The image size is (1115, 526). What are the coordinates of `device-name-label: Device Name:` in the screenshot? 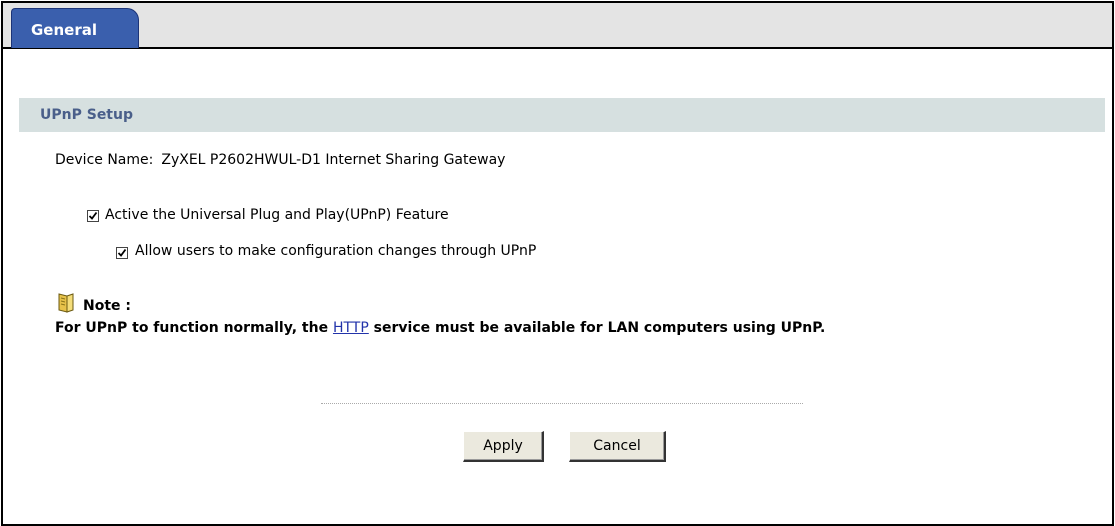 It's located at (104, 160).